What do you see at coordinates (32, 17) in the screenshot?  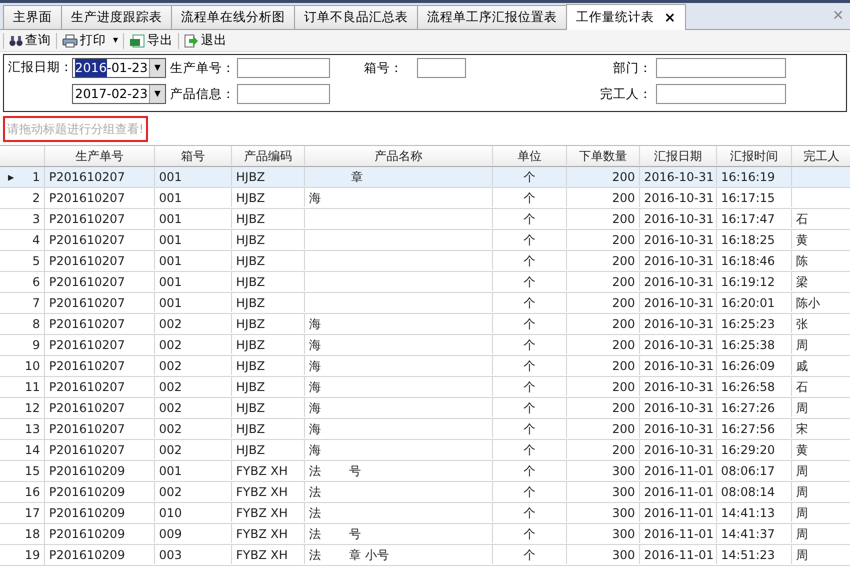 I see `tab: 主界面` at bounding box center [32, 17].